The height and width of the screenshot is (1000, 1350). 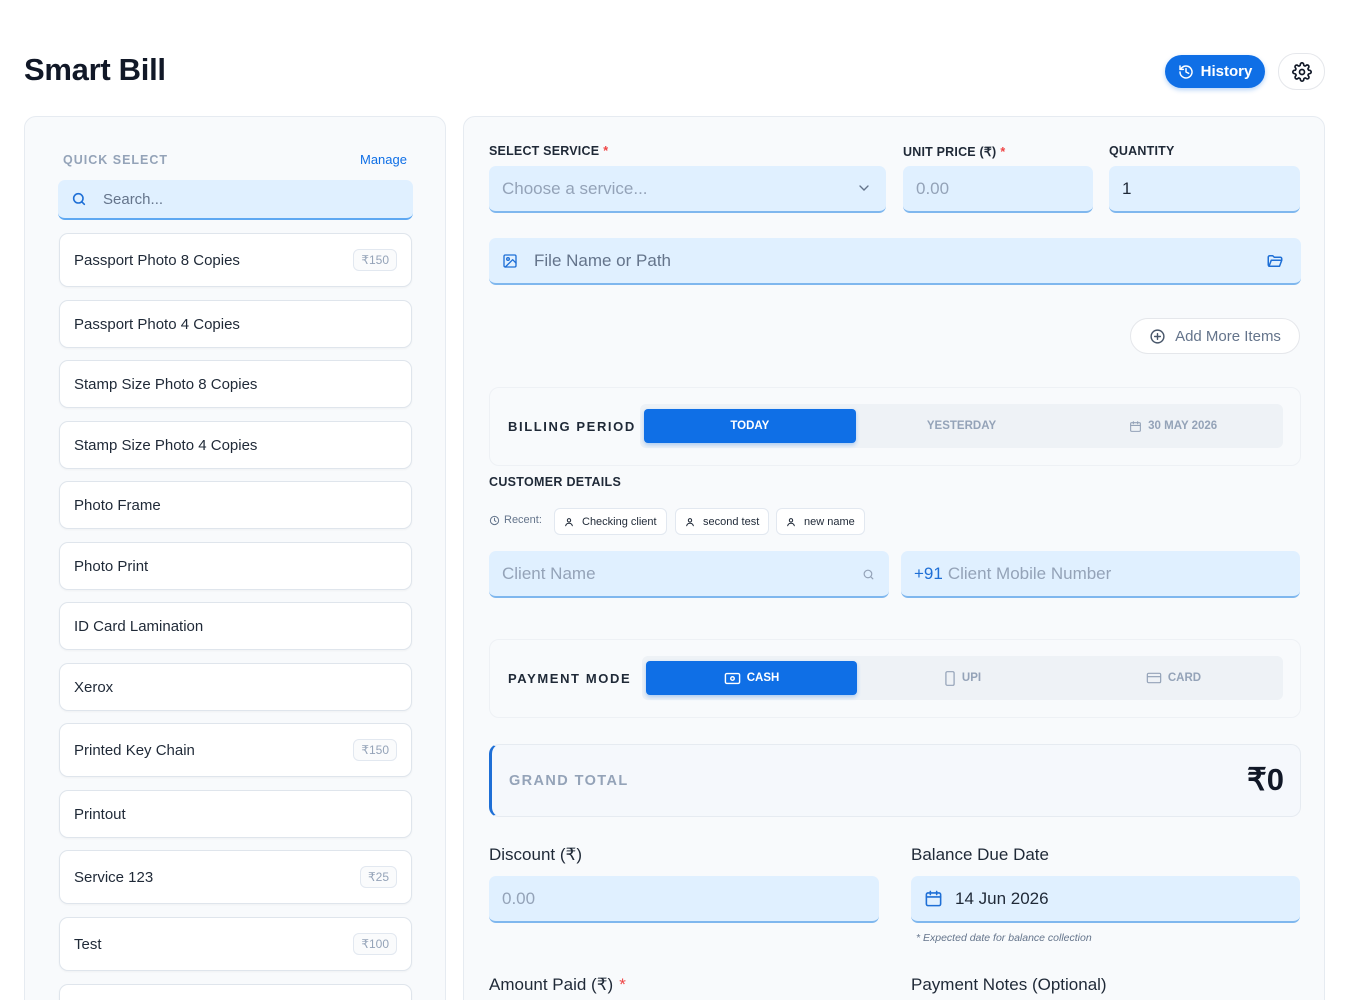 I want to click on due-date-label: Balance Due Date, so click(x=980, y=854).